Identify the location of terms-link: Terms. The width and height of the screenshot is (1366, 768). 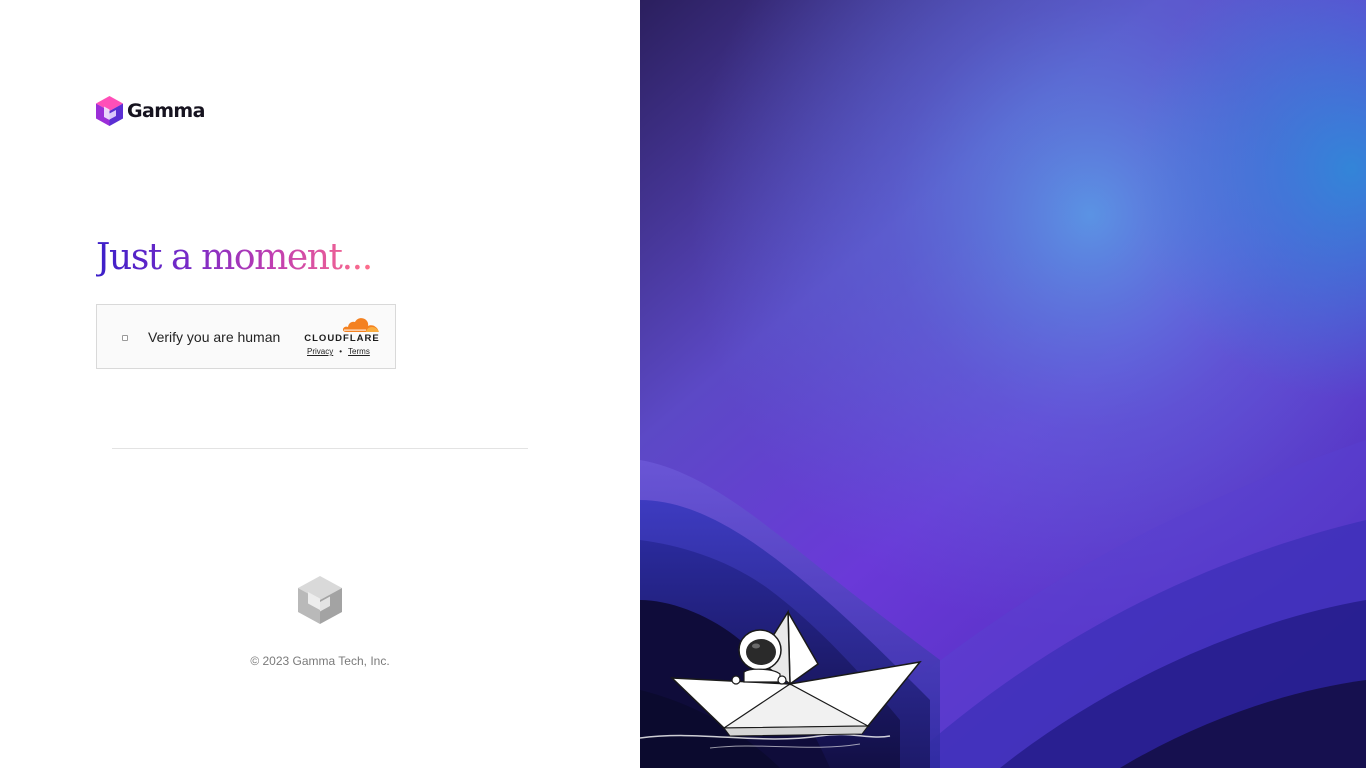
(359, 351).